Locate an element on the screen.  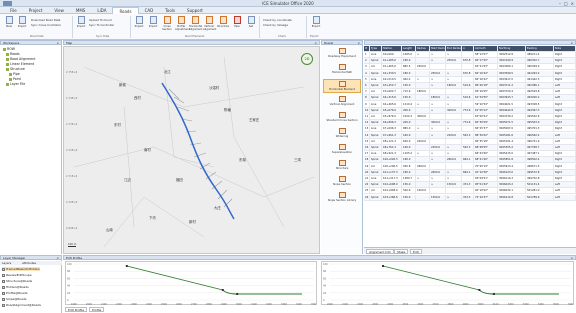
pipe-button: Pipe is located at coordinates (237, 25).